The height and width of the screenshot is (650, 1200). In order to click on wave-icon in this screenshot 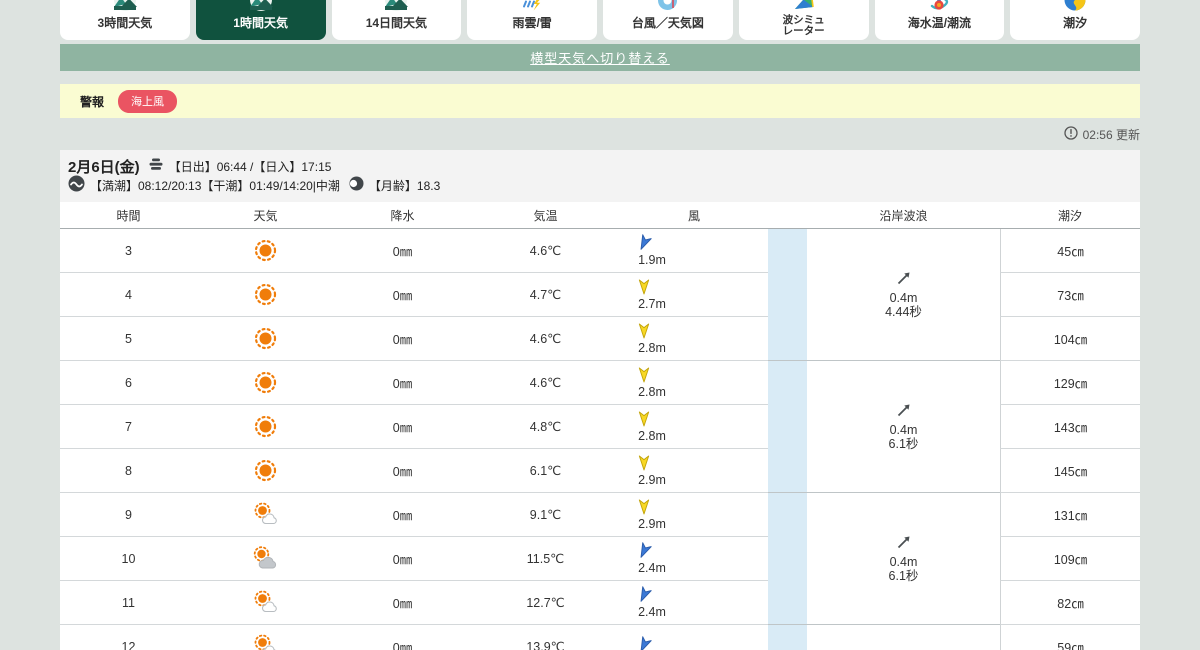, I will do `click(76, 186)`.